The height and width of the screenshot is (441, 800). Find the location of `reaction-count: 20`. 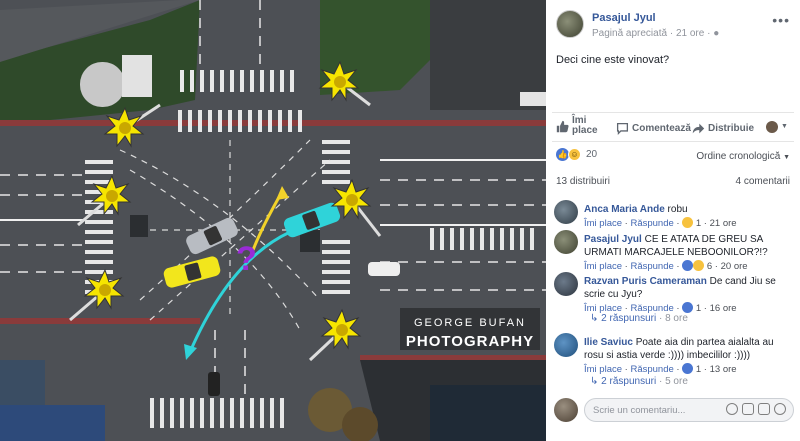

reaction-count: 20 is located at coordinates (592, 154).